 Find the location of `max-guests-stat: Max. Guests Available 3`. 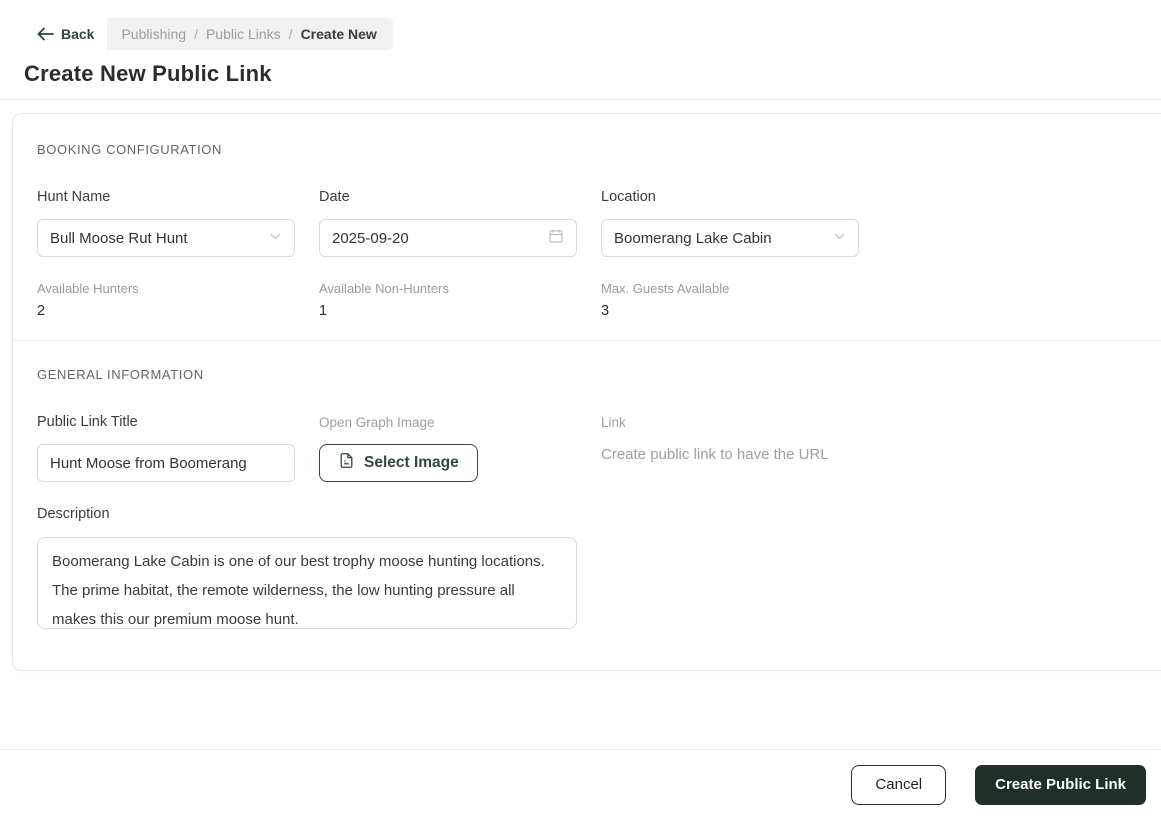

max-guests-stat: Max. Guests Available 3 is located at coordinates (730, 300).